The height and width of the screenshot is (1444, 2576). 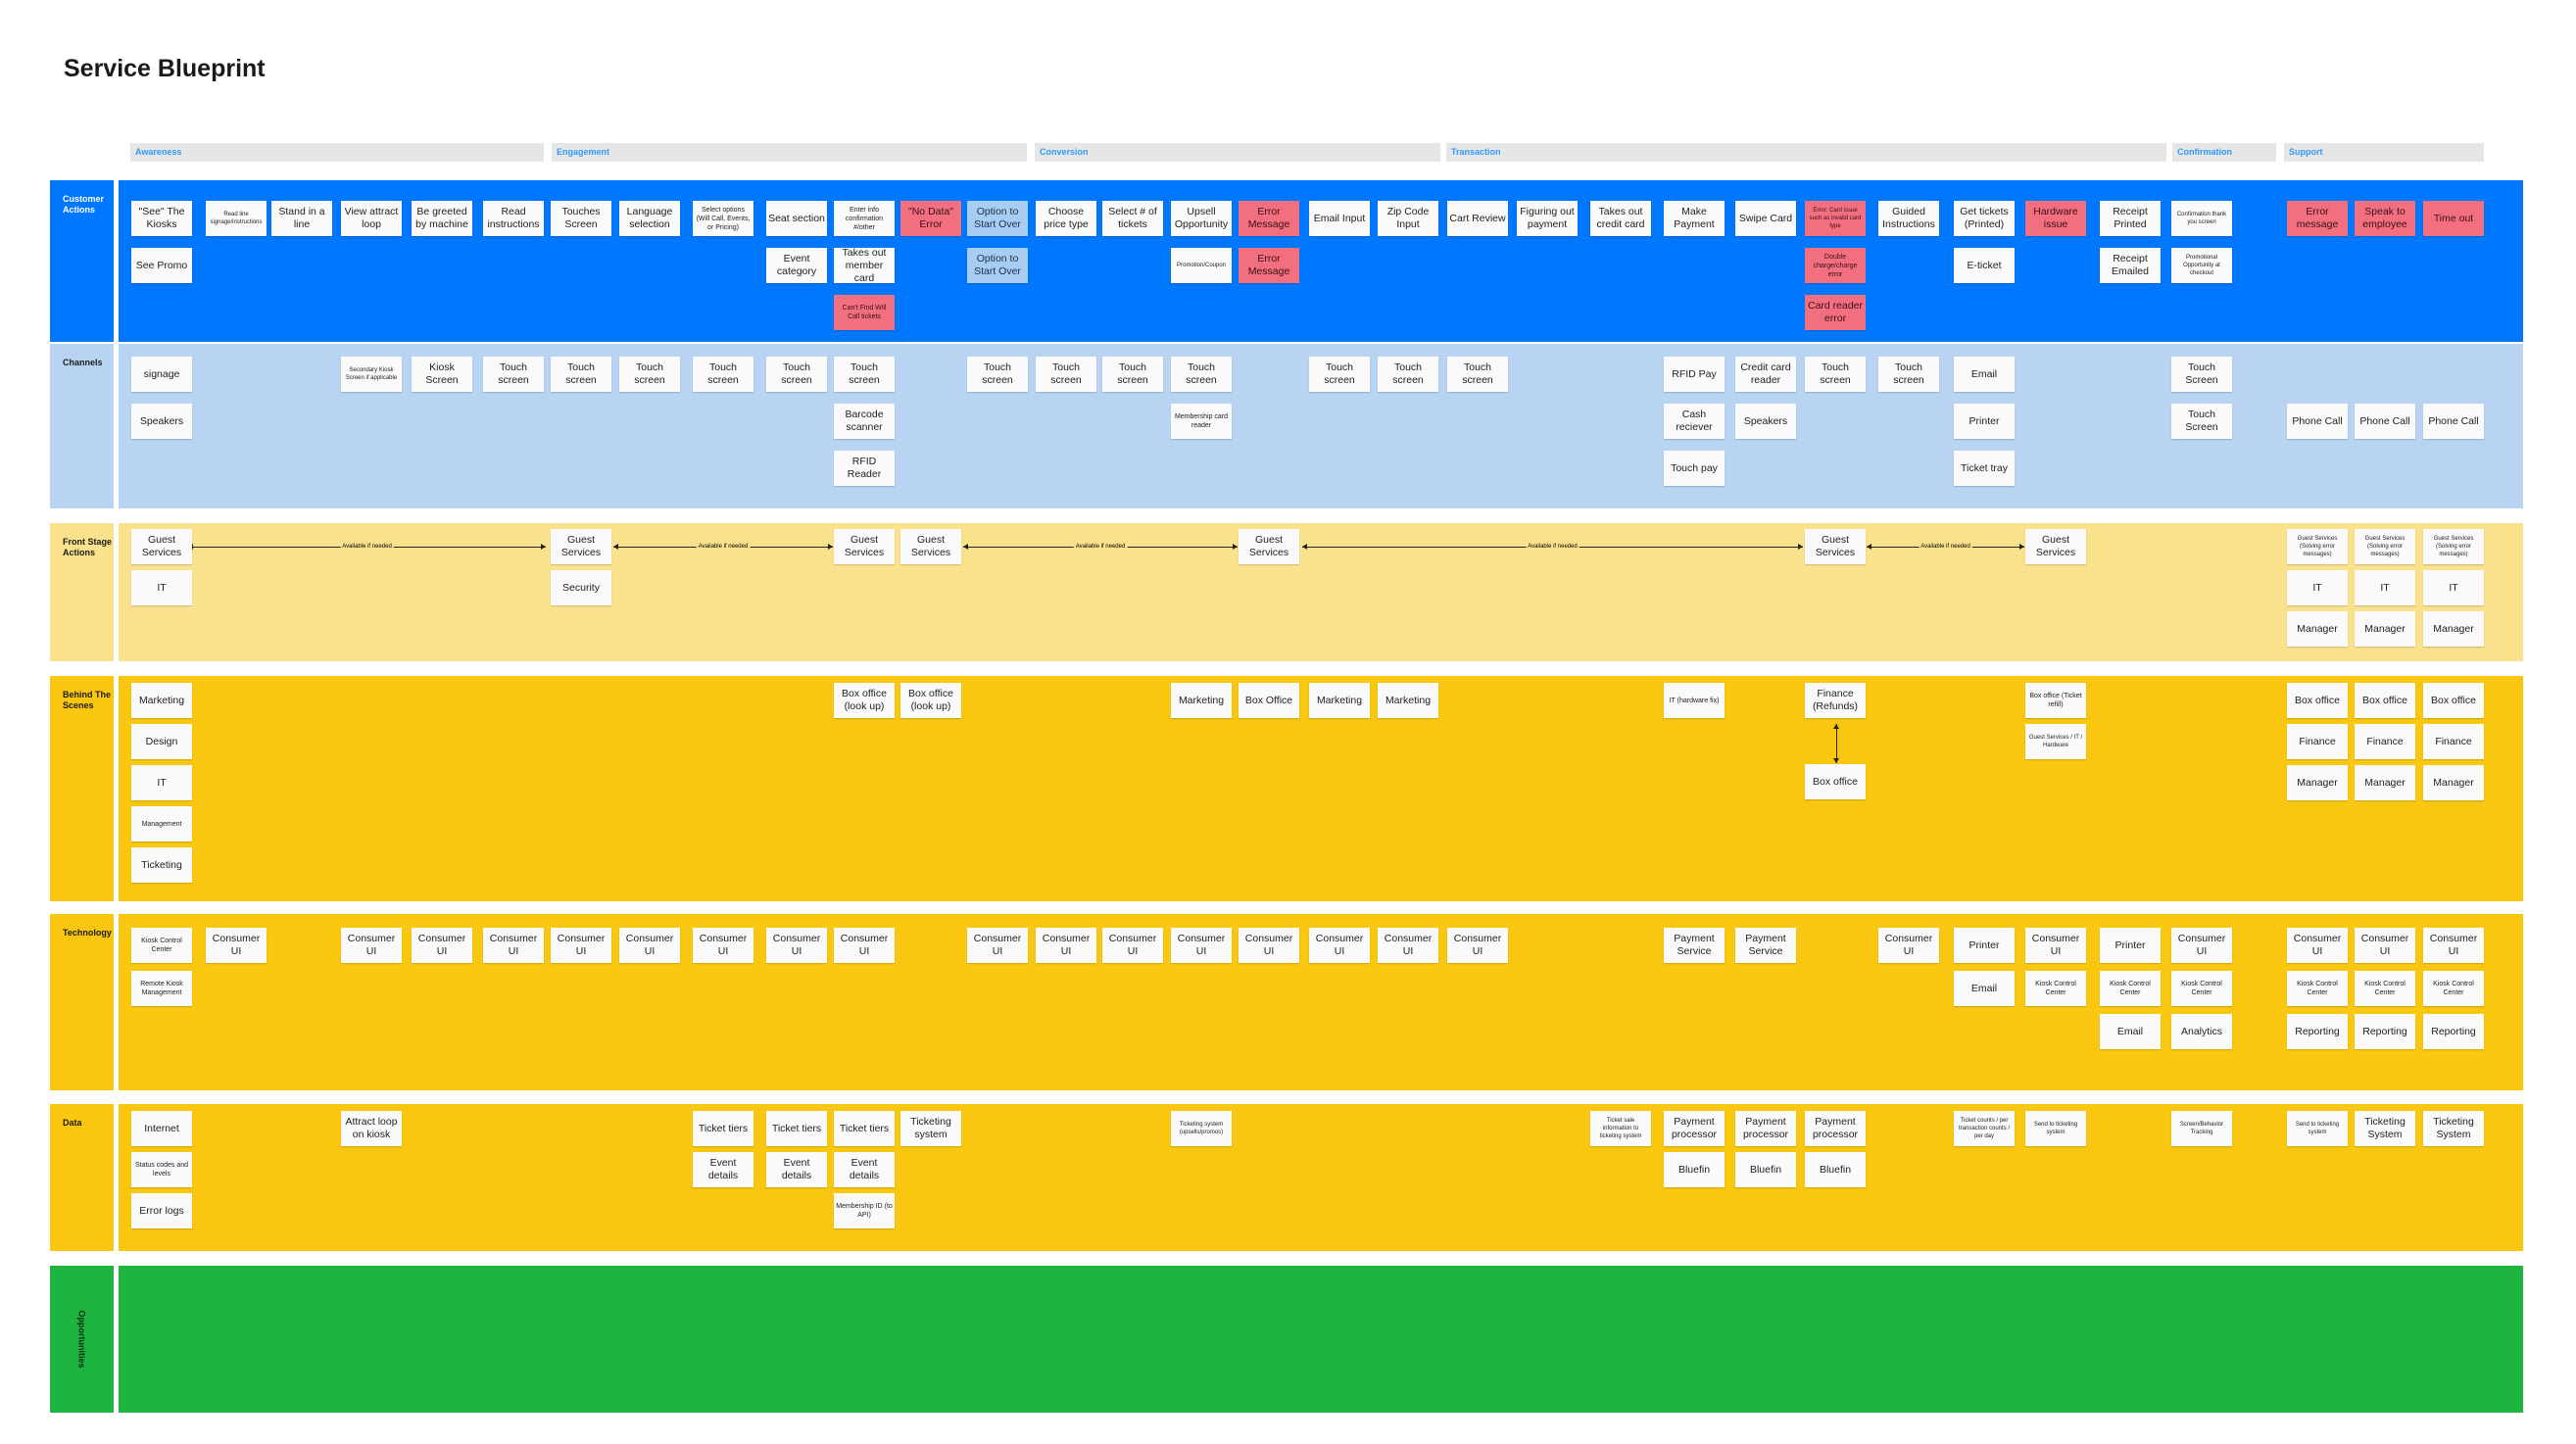 I want to click on sticky-note-technology: Payment Service, so click(x=1765, y=945).